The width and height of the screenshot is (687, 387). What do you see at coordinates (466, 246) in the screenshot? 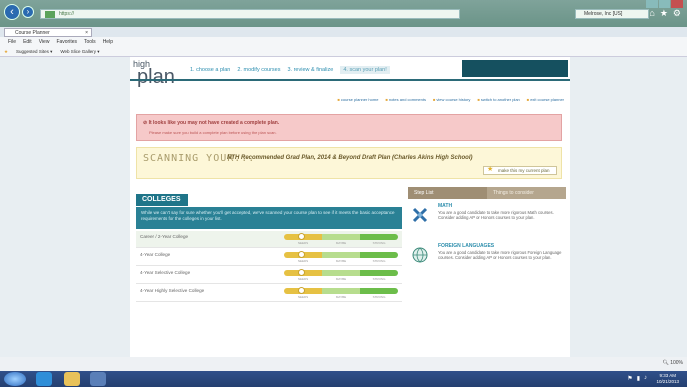
I see `consider-title: FOREIGN LANGUAGES` at bounding box center [466, 246].